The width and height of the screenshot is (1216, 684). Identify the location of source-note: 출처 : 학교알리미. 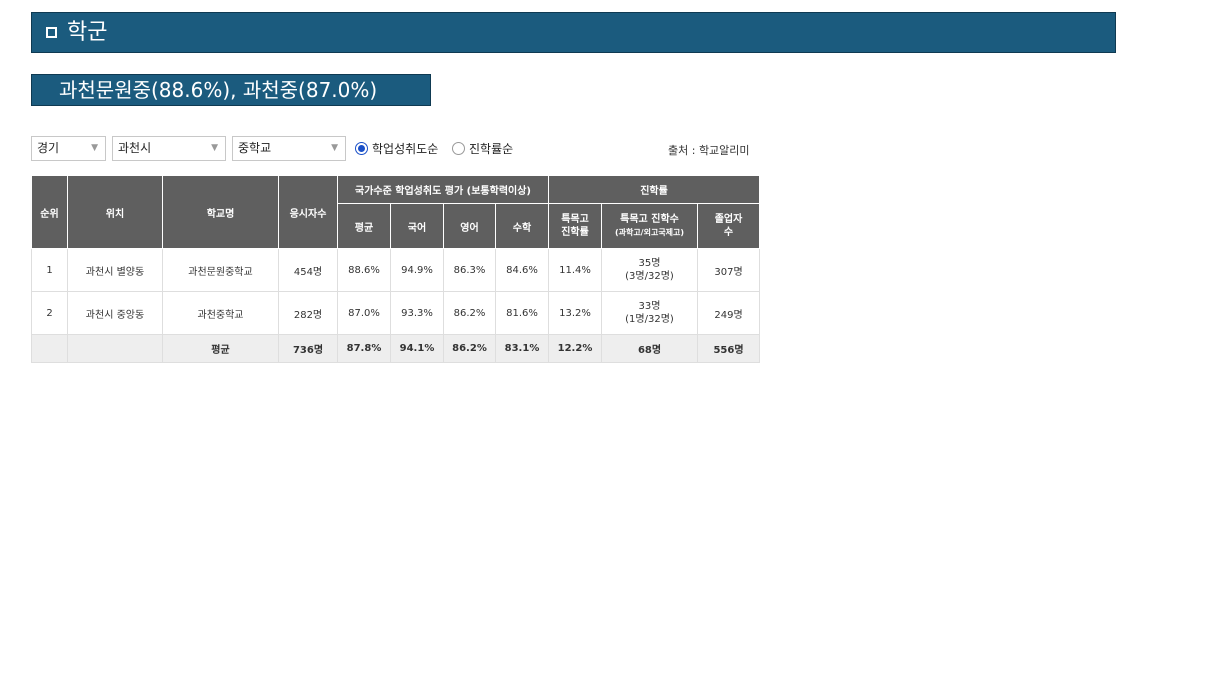
(709, 150).